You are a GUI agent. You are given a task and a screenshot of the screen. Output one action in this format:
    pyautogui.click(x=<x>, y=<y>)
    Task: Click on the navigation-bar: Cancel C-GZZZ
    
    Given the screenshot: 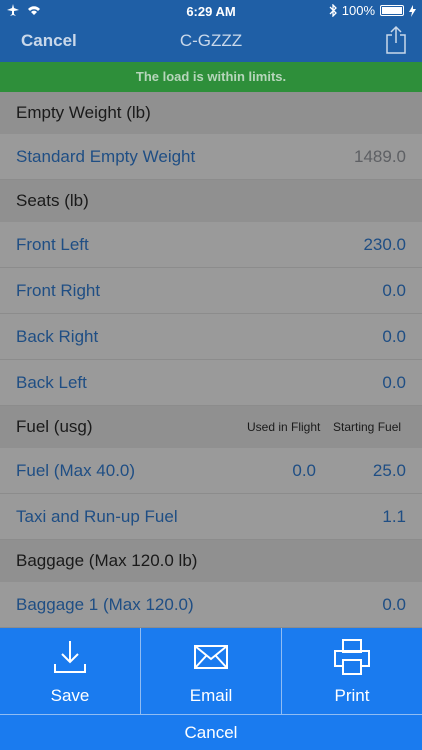 What is the action you would take?
    pyautogui.click(x=211, y=42)
    